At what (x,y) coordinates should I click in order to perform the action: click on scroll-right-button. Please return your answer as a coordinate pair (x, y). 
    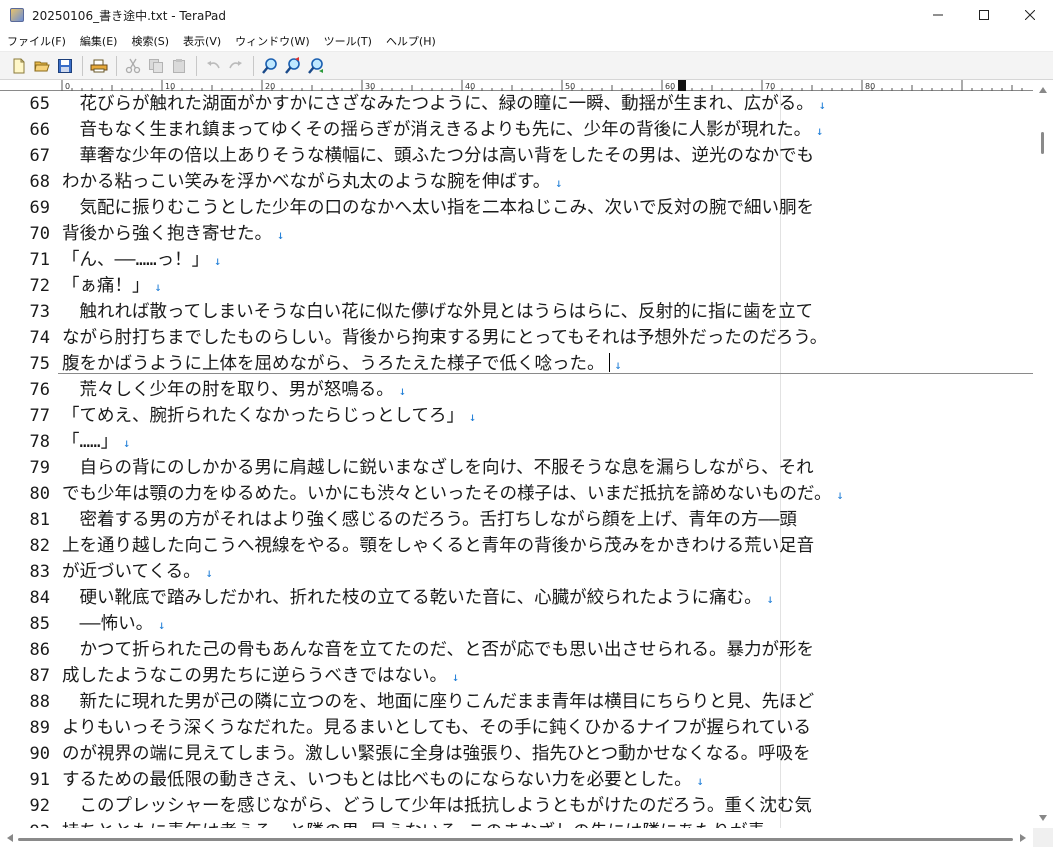
    Looking at the image, I should click on (1023, 837).